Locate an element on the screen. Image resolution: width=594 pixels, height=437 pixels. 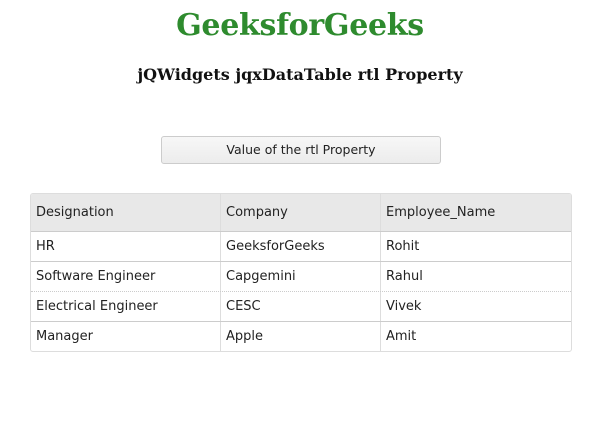
table-row: Manager Apple Amit is located at coordinates (301, 336).